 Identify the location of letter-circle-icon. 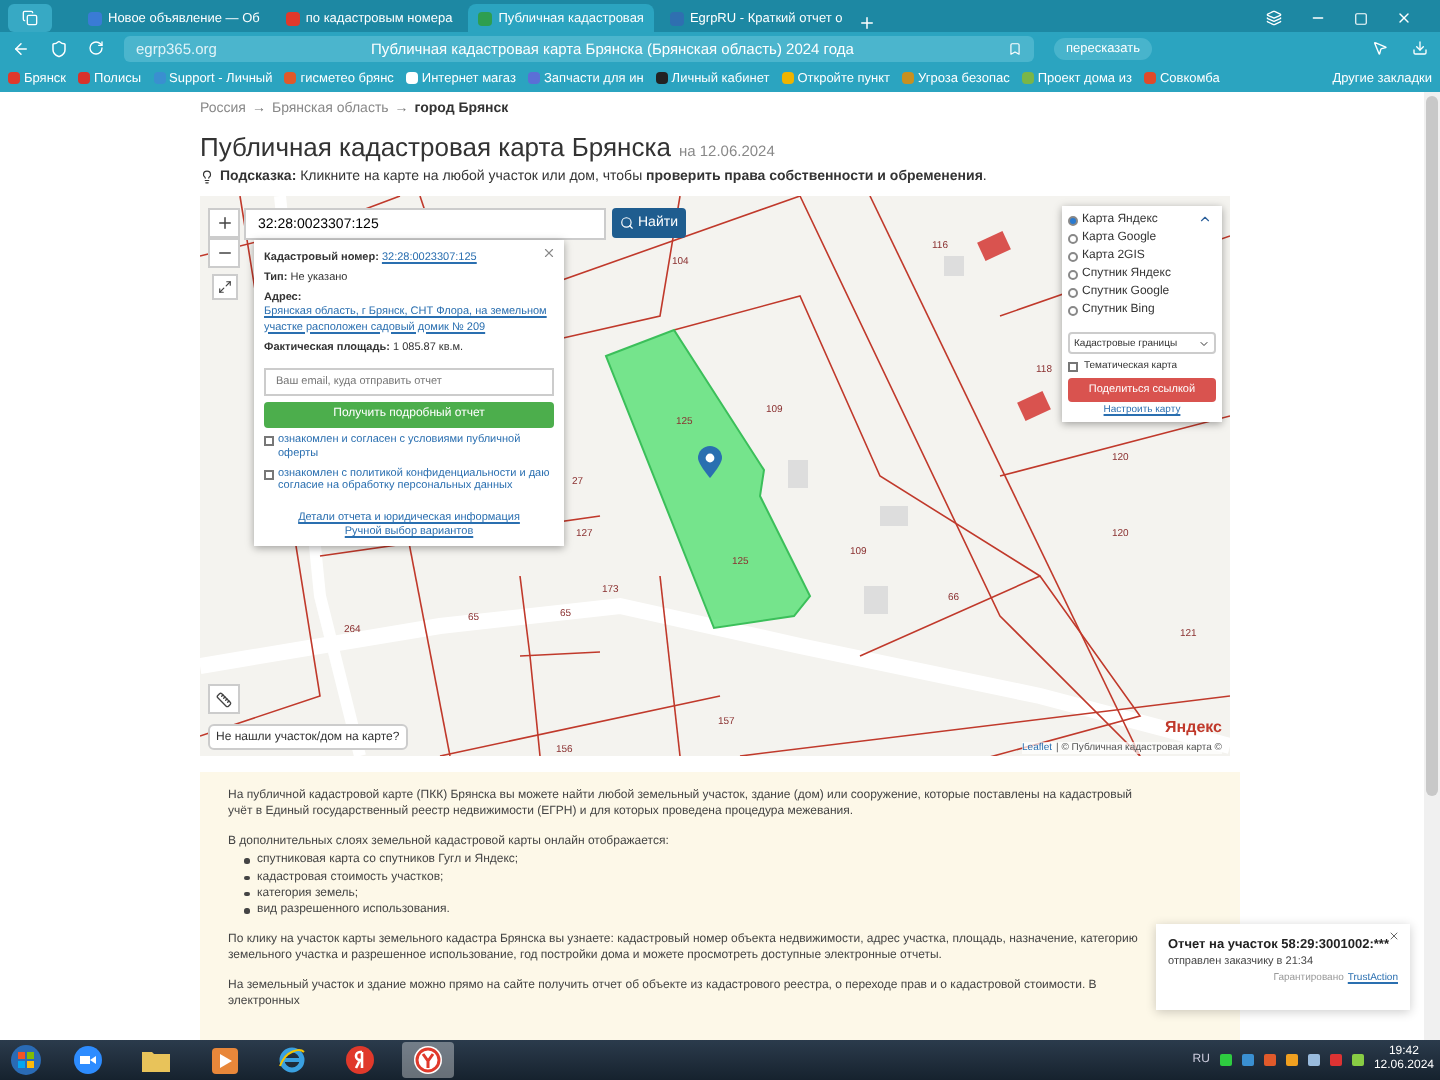
(360, 1060).